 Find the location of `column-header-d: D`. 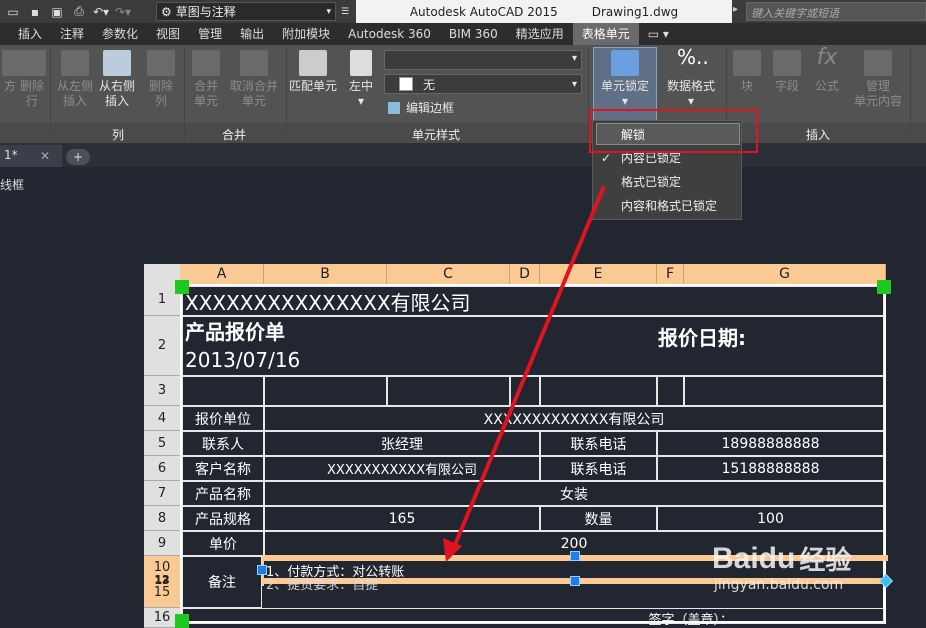

column-header-d: D is located at coordinates (525, 274).